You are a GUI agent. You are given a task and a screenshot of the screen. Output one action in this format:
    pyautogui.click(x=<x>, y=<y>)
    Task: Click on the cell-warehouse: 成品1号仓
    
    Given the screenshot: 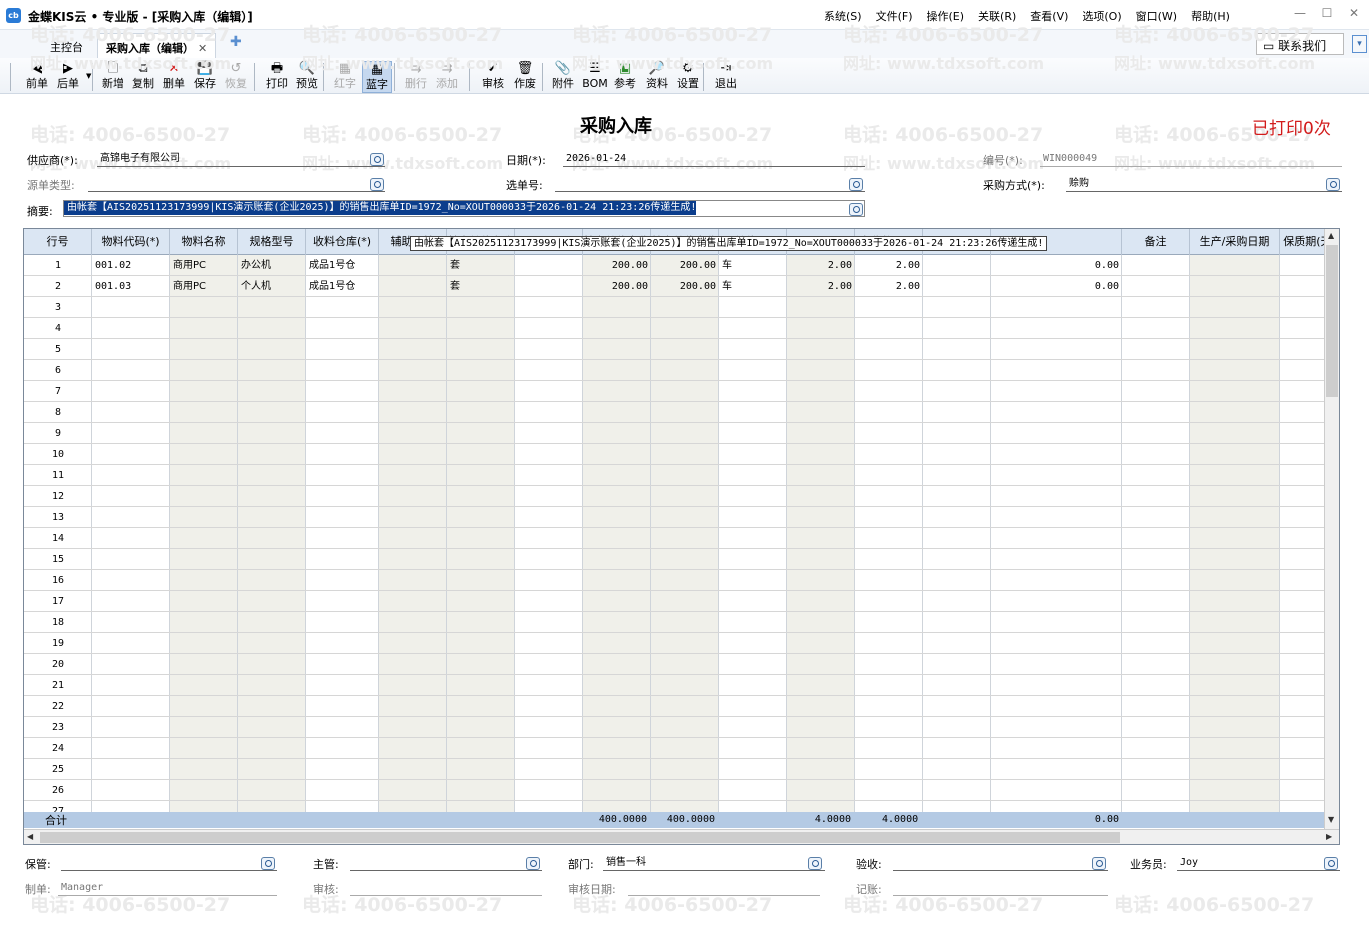 What is the action you would take?
    pyautogui.click(x=342, y=265)
    